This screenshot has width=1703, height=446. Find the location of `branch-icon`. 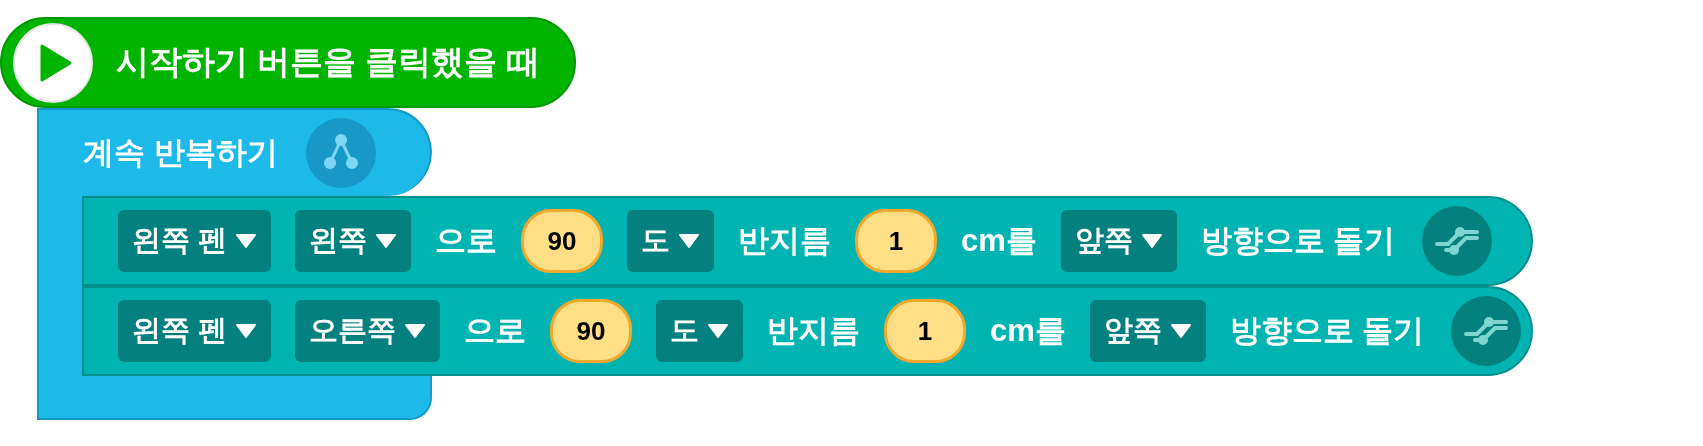

branch-icon is located at coordinates (340, 153).